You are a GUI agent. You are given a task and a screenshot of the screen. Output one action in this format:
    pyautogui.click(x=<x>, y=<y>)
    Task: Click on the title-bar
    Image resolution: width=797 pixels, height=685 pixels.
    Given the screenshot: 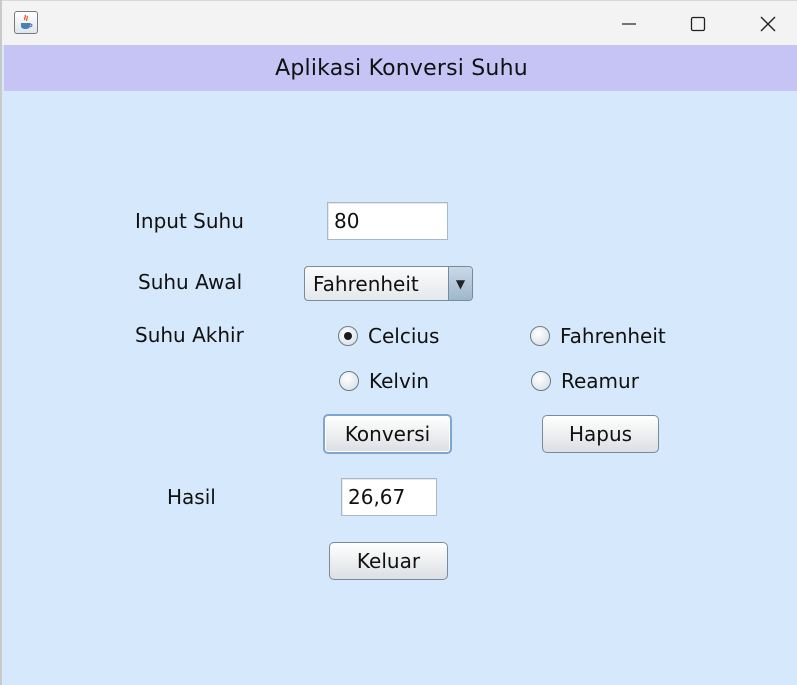 What is the action you would take?
    pyautogui.click(x=399, y=22)
    